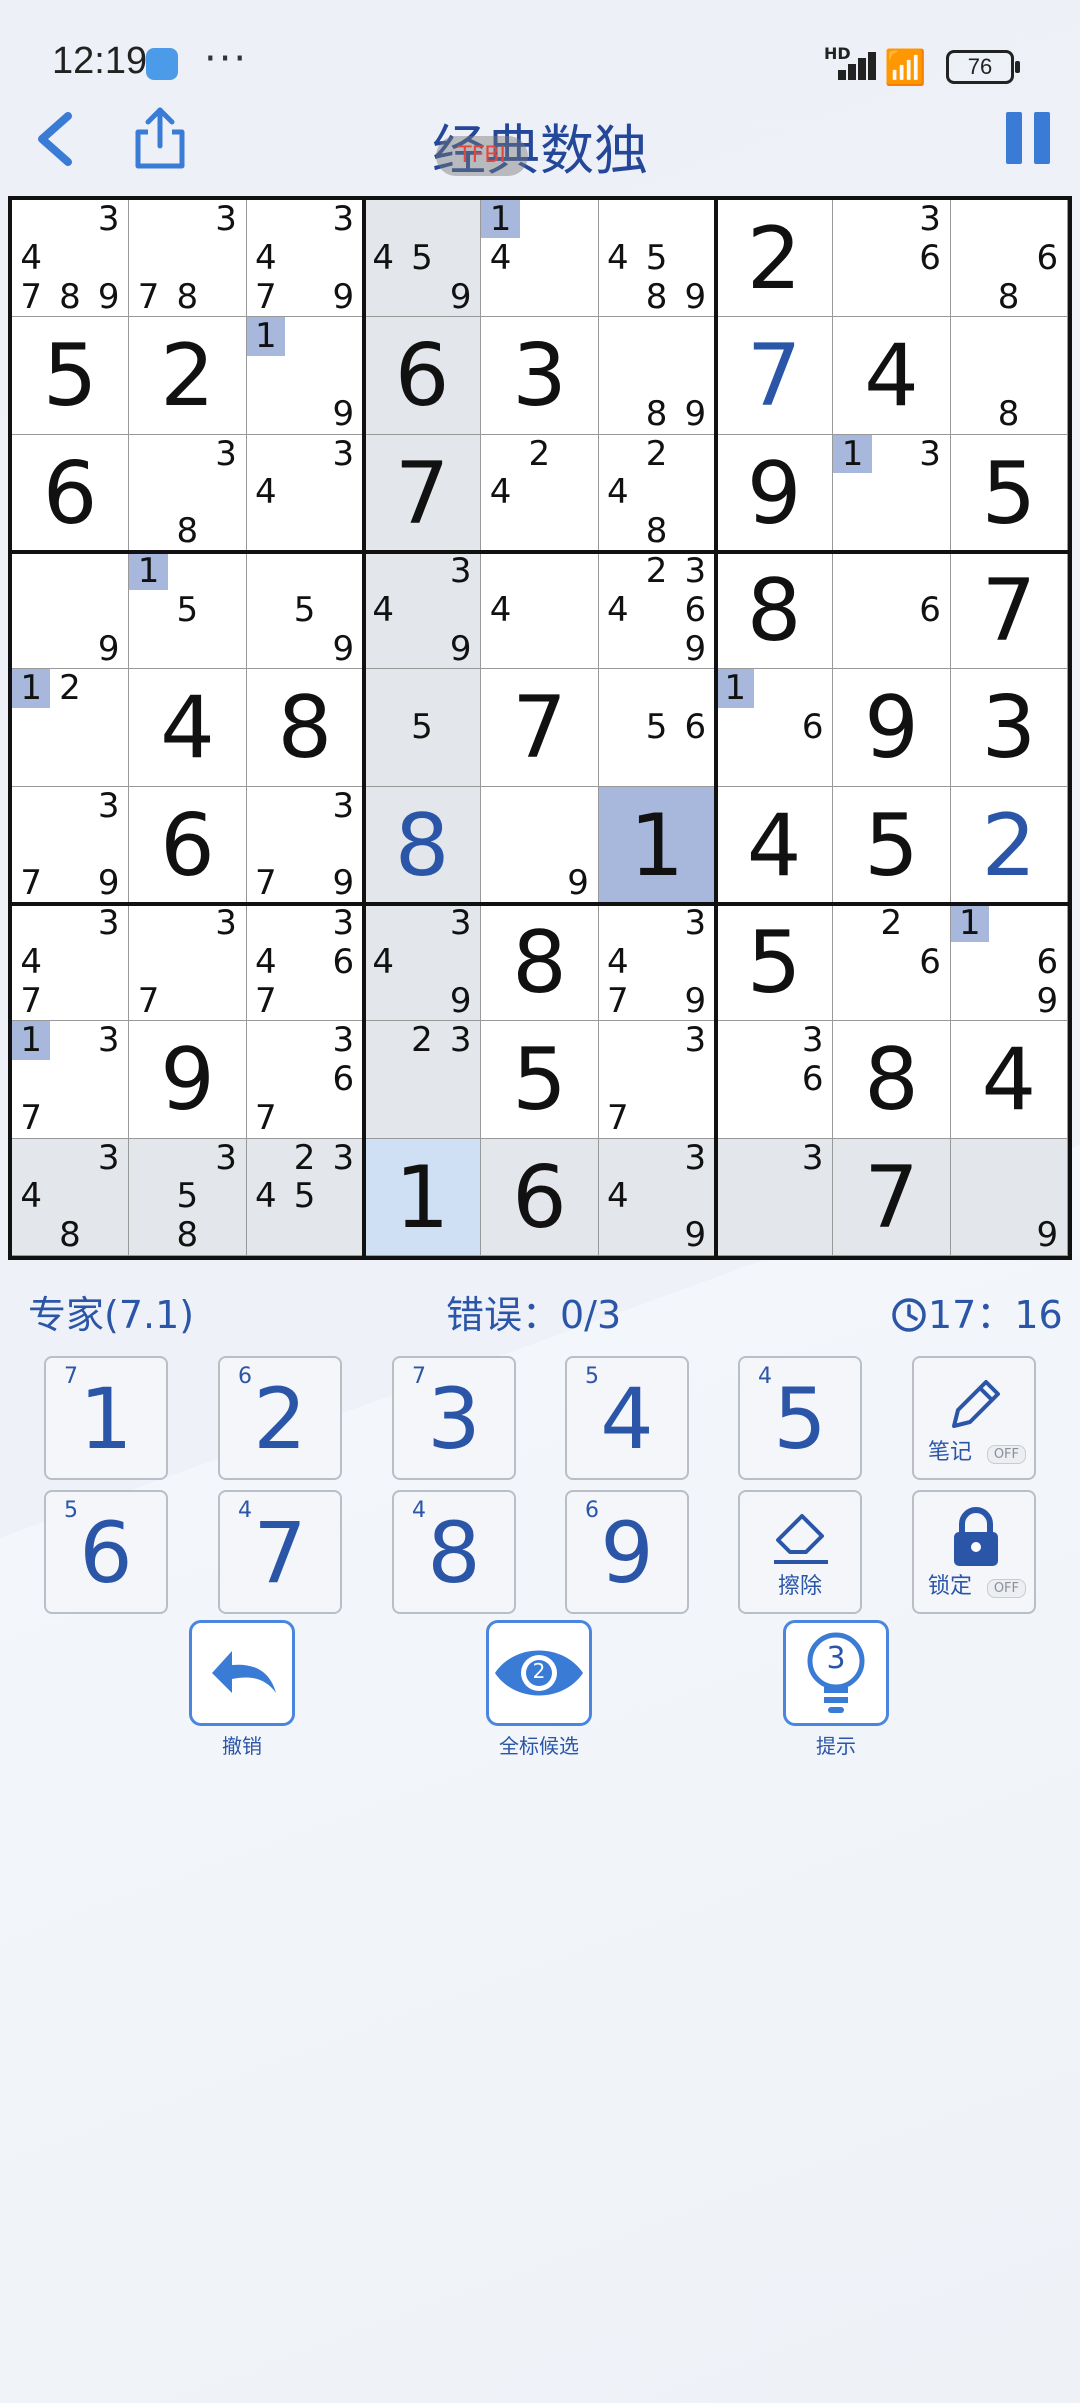 Image resolution: width=1080 pixels, height=2403 pixels. I want to click on cell-r6c7: 4, so click(775, 845).